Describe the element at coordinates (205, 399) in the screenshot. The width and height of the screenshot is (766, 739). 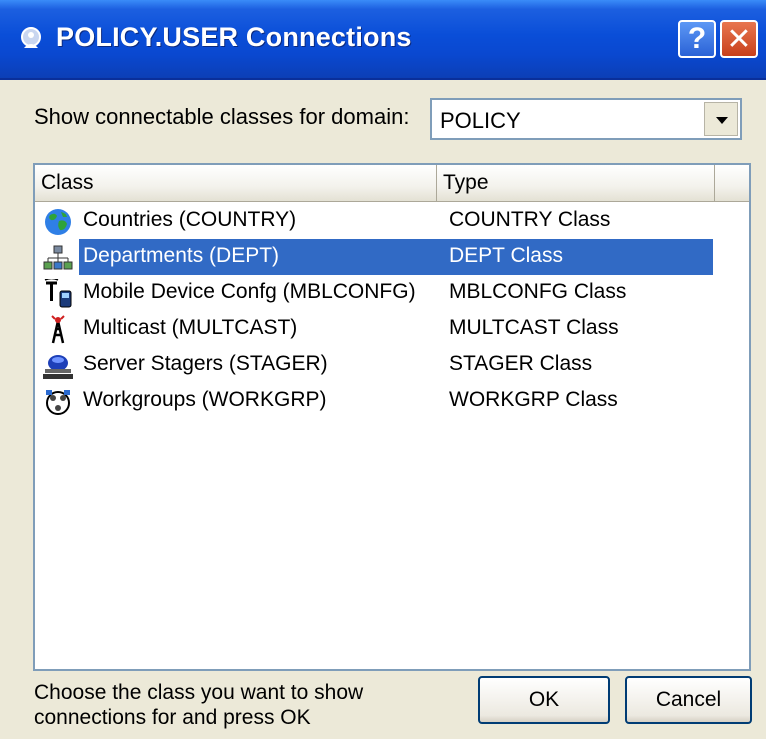
I see `class-name: Workgroups (WORKGRP)` at that location.